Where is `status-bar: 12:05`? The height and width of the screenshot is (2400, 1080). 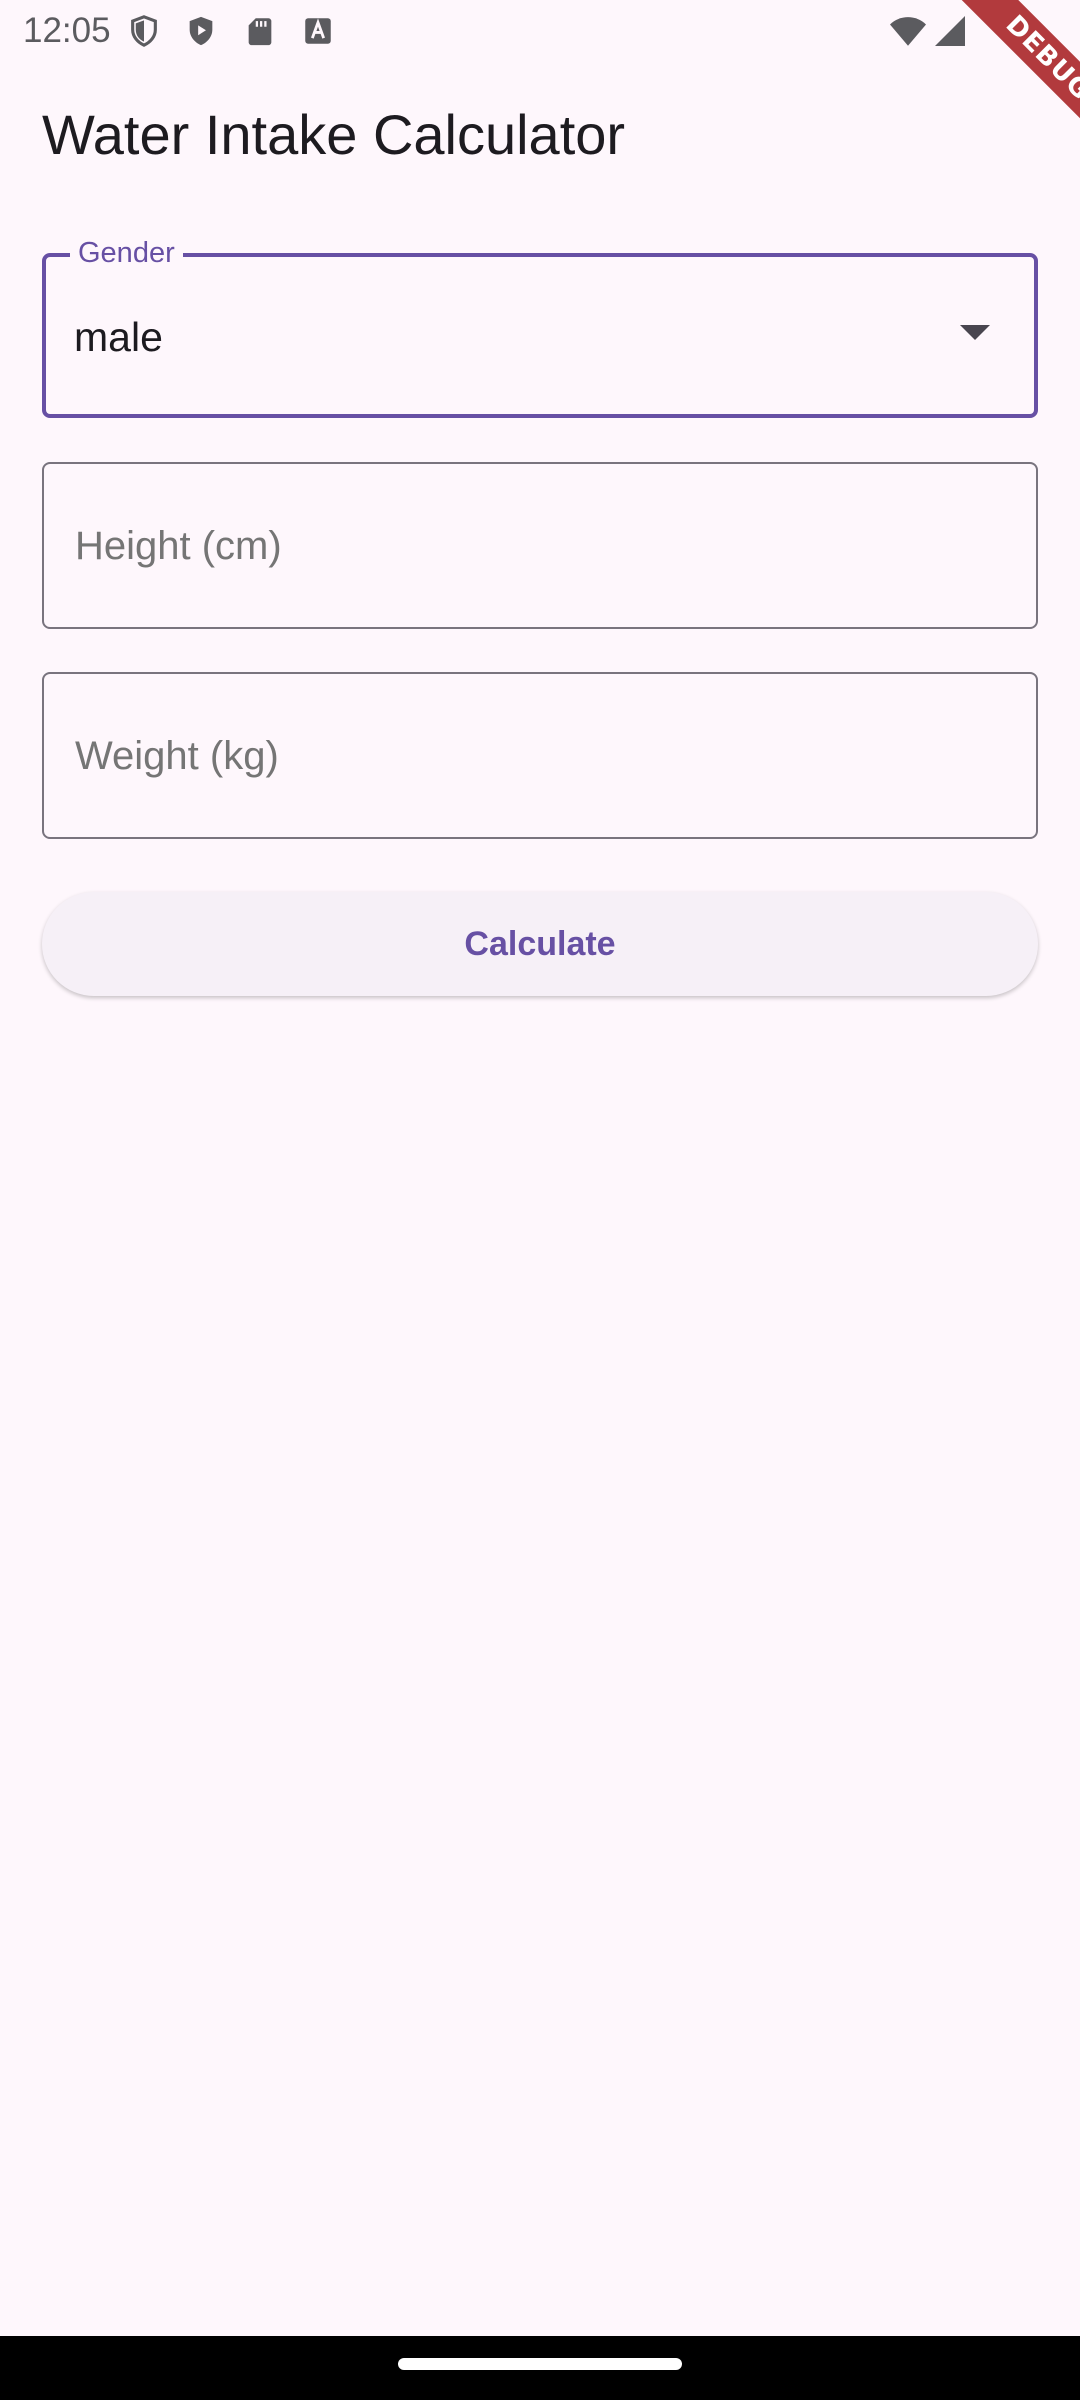
status-bar: 12:05 is located at coordinates (540, 31).